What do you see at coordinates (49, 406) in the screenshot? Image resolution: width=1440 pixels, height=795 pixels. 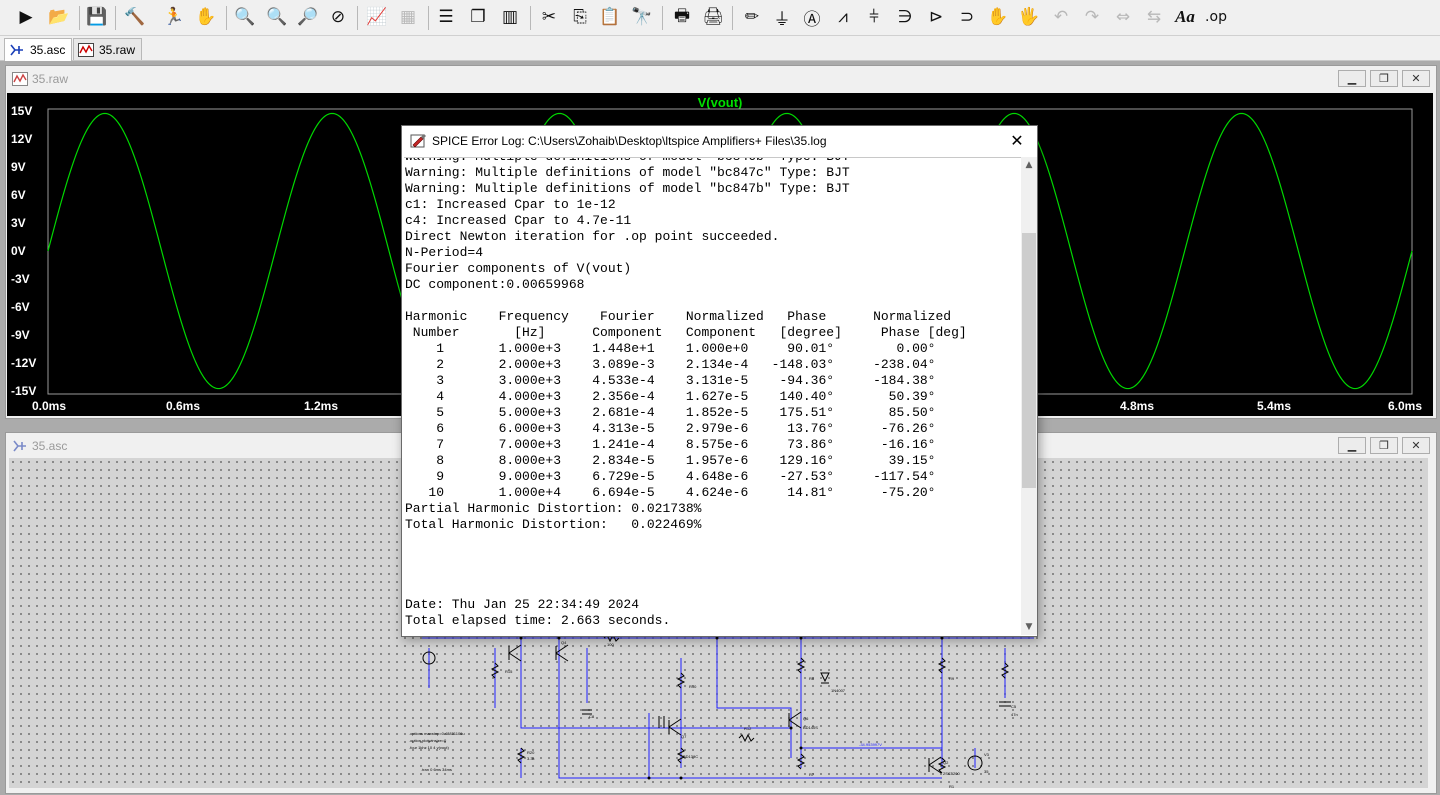 I see `x-tick-label: 0.0ms` at bounding box center [49, 406].